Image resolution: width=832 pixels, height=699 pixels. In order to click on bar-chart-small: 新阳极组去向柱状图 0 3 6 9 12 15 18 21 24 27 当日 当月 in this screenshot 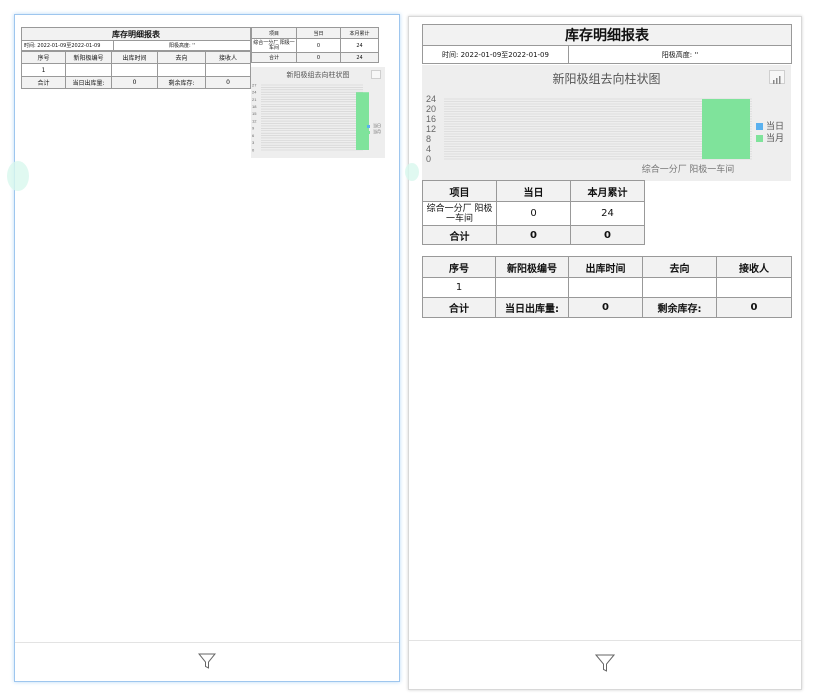, I will do `click(318, 112)`.